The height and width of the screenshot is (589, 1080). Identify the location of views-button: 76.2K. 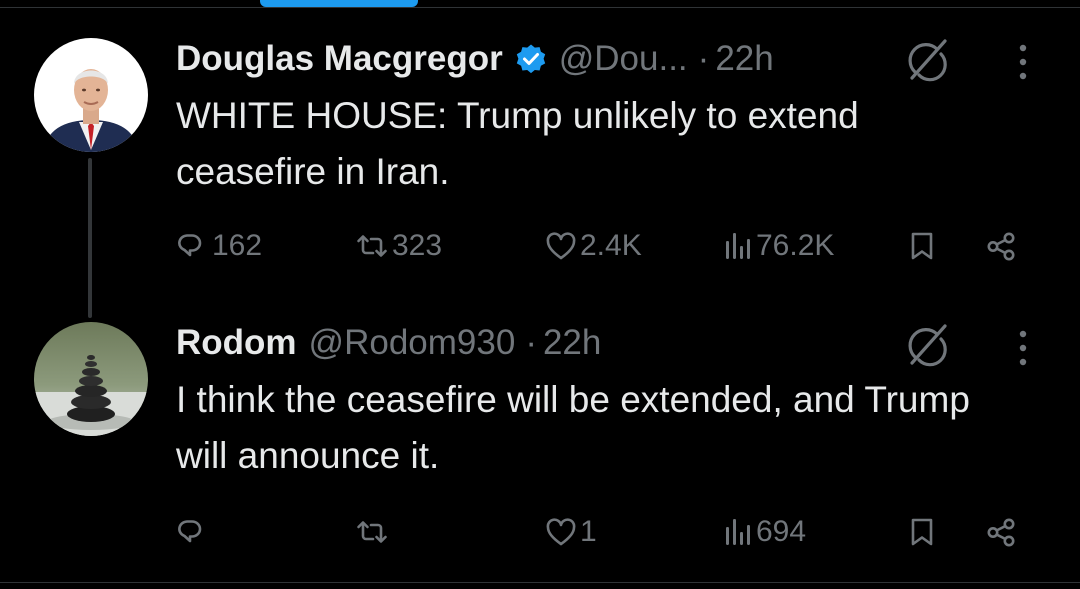
(779, 246).